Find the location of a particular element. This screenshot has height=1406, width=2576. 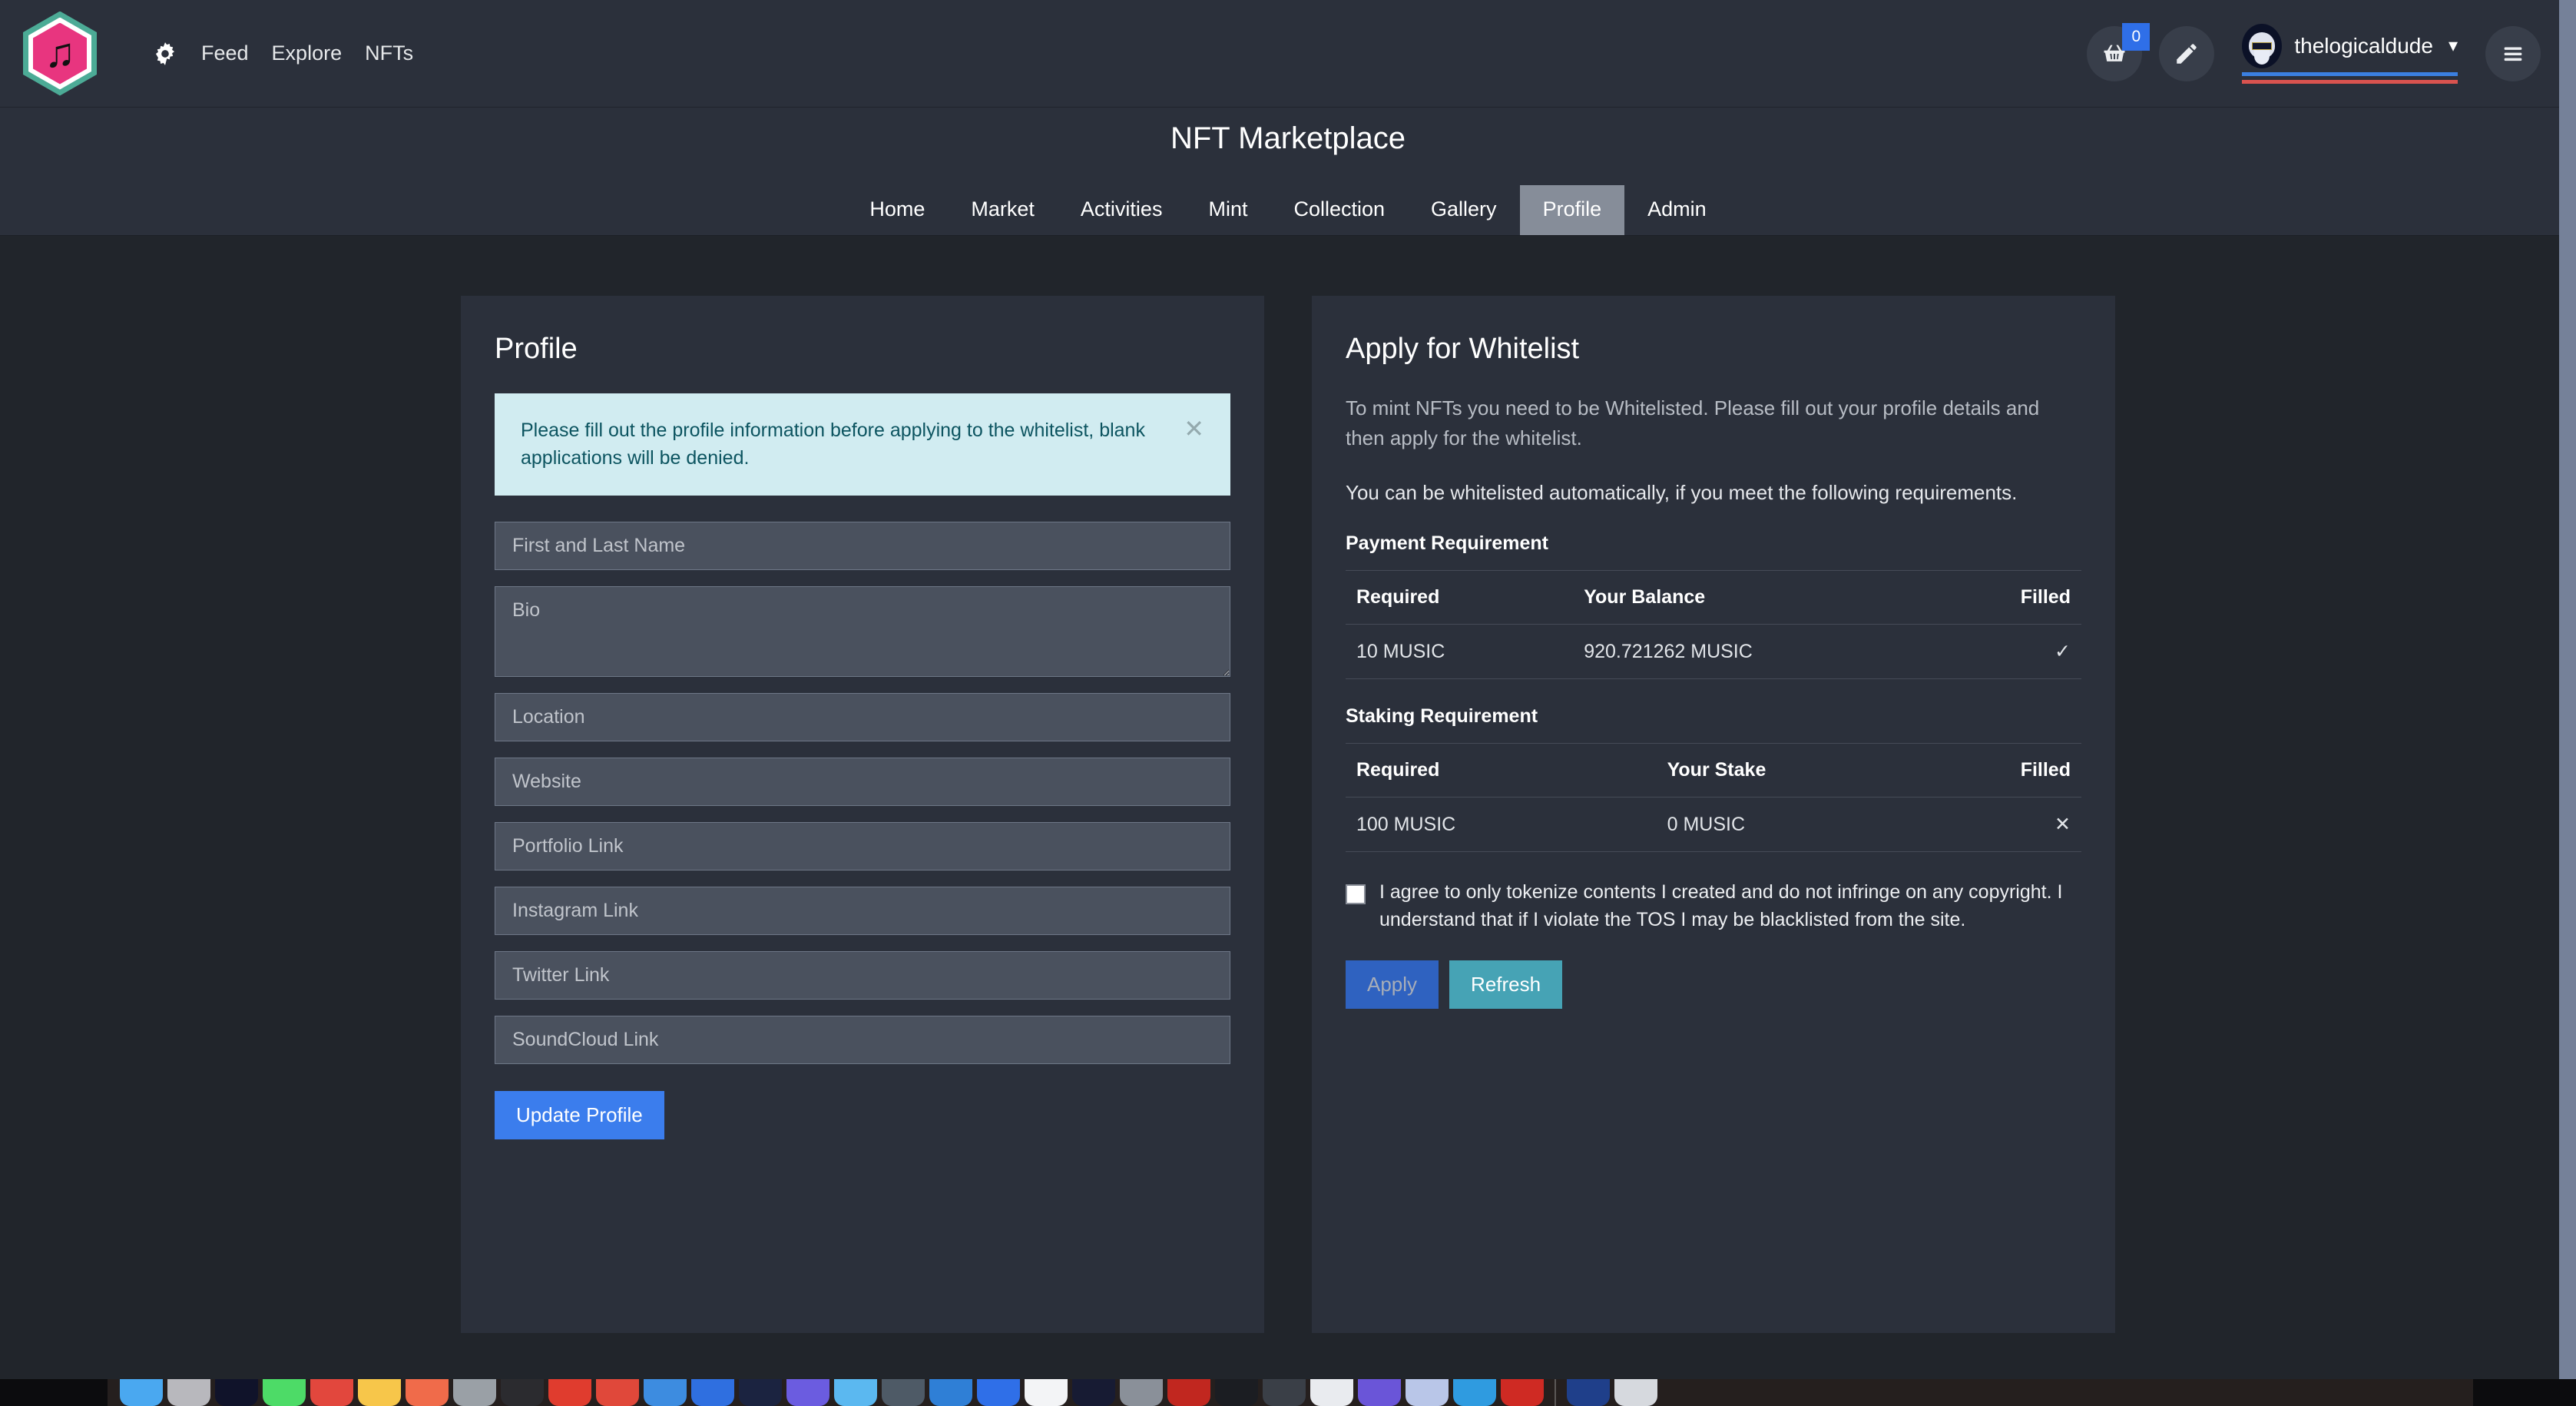

table-row: 10 MUSIC 920.721262 MUSIC ✓ is located at coordinates (1713, 651).